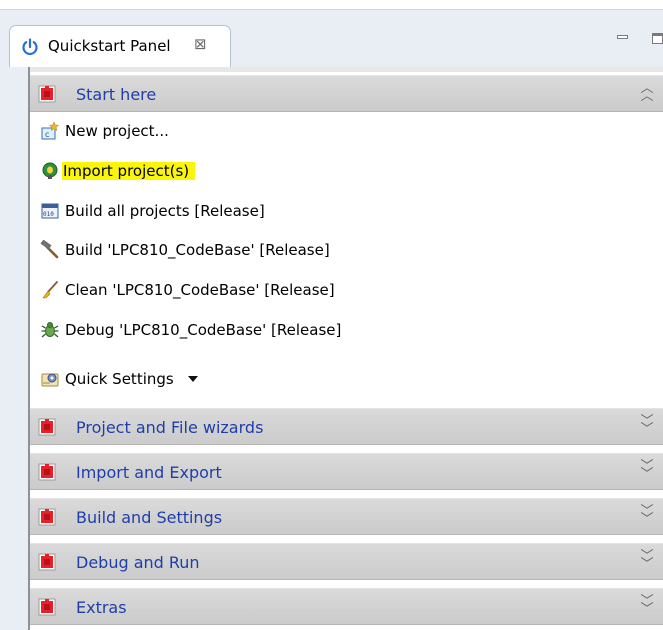  Describe the element at coordinates (30, 47) in the screenshot. I see `power-icon` at that location.